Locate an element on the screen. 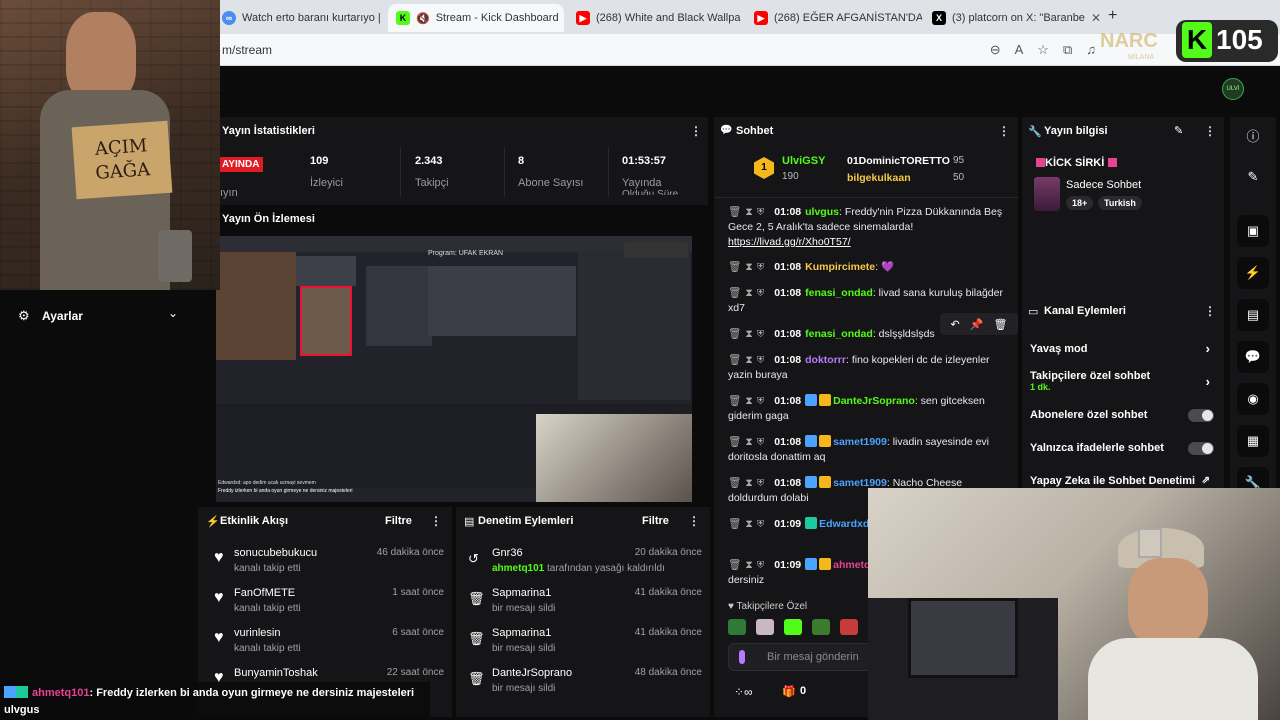 This screenshot has width=1280, height=720. preview-title: Yayın Ön İzlemesi is located at coordinates (268, 219).